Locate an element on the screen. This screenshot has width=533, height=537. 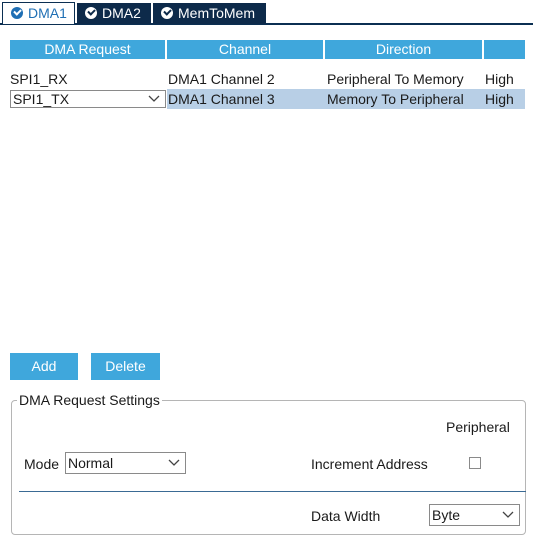
tab-memtomem: MemToMem is located at coordinates (209, 13).